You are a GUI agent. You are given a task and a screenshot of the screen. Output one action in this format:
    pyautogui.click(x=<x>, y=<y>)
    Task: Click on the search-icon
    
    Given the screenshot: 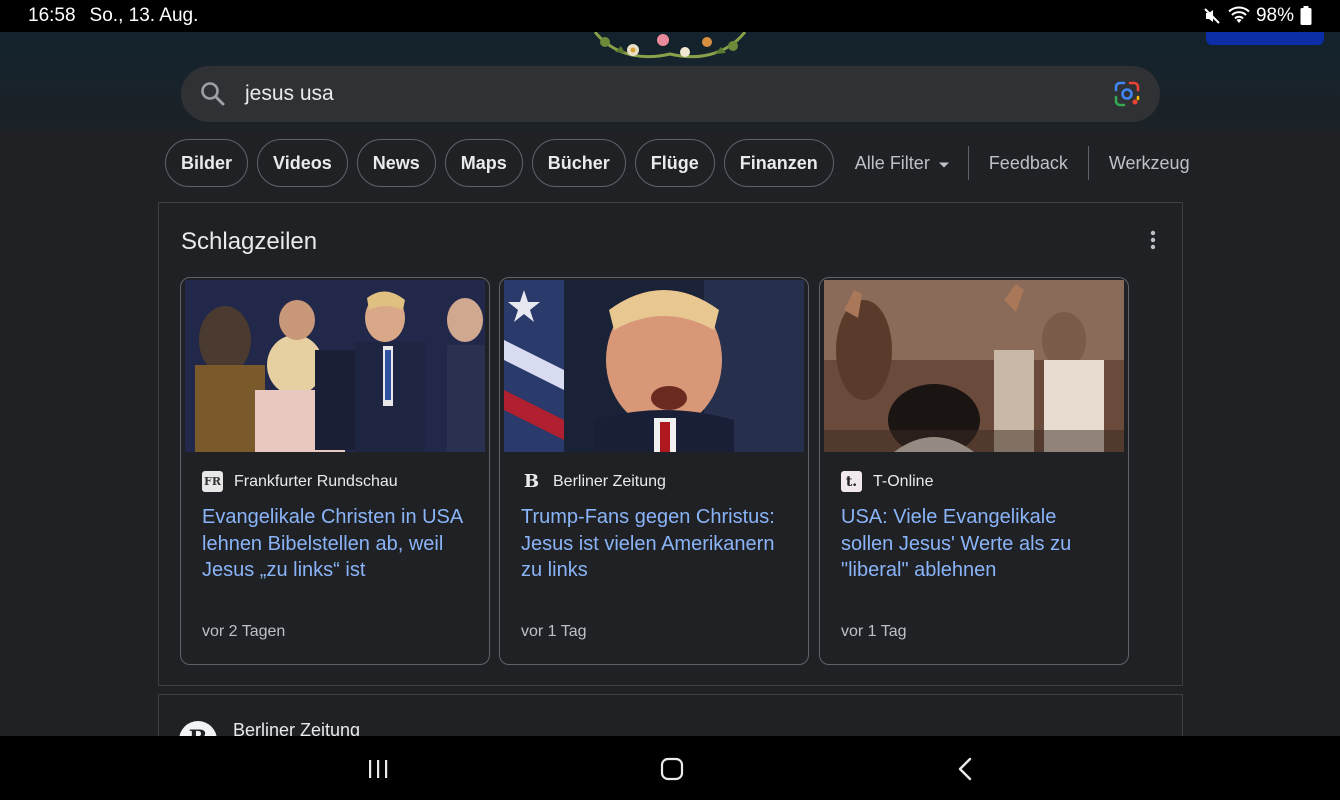 What is the action you would take?
    pyautogui.click(x=213, y=94)
    